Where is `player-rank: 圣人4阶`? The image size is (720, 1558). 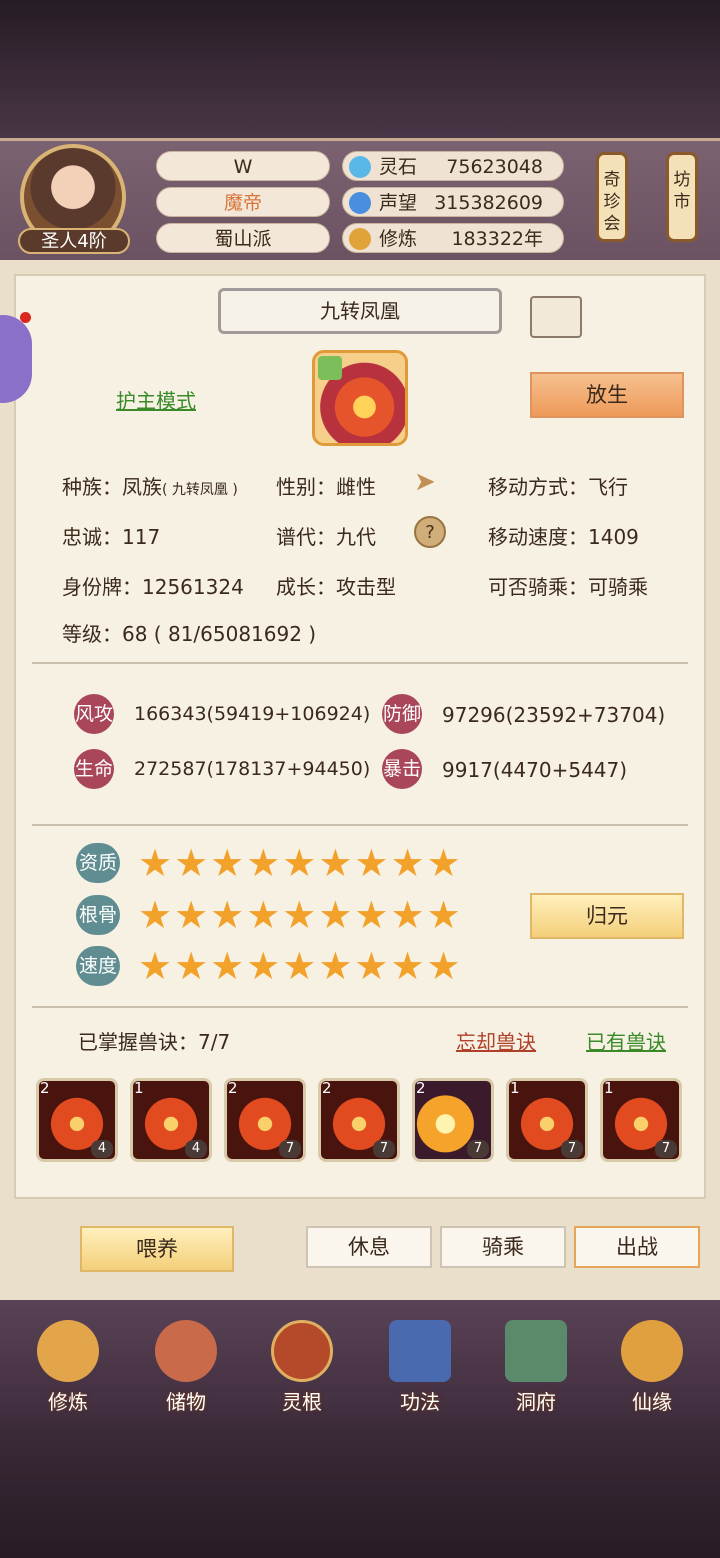 player-rank: 圣人4阶 is located at coordinates (74, 241).